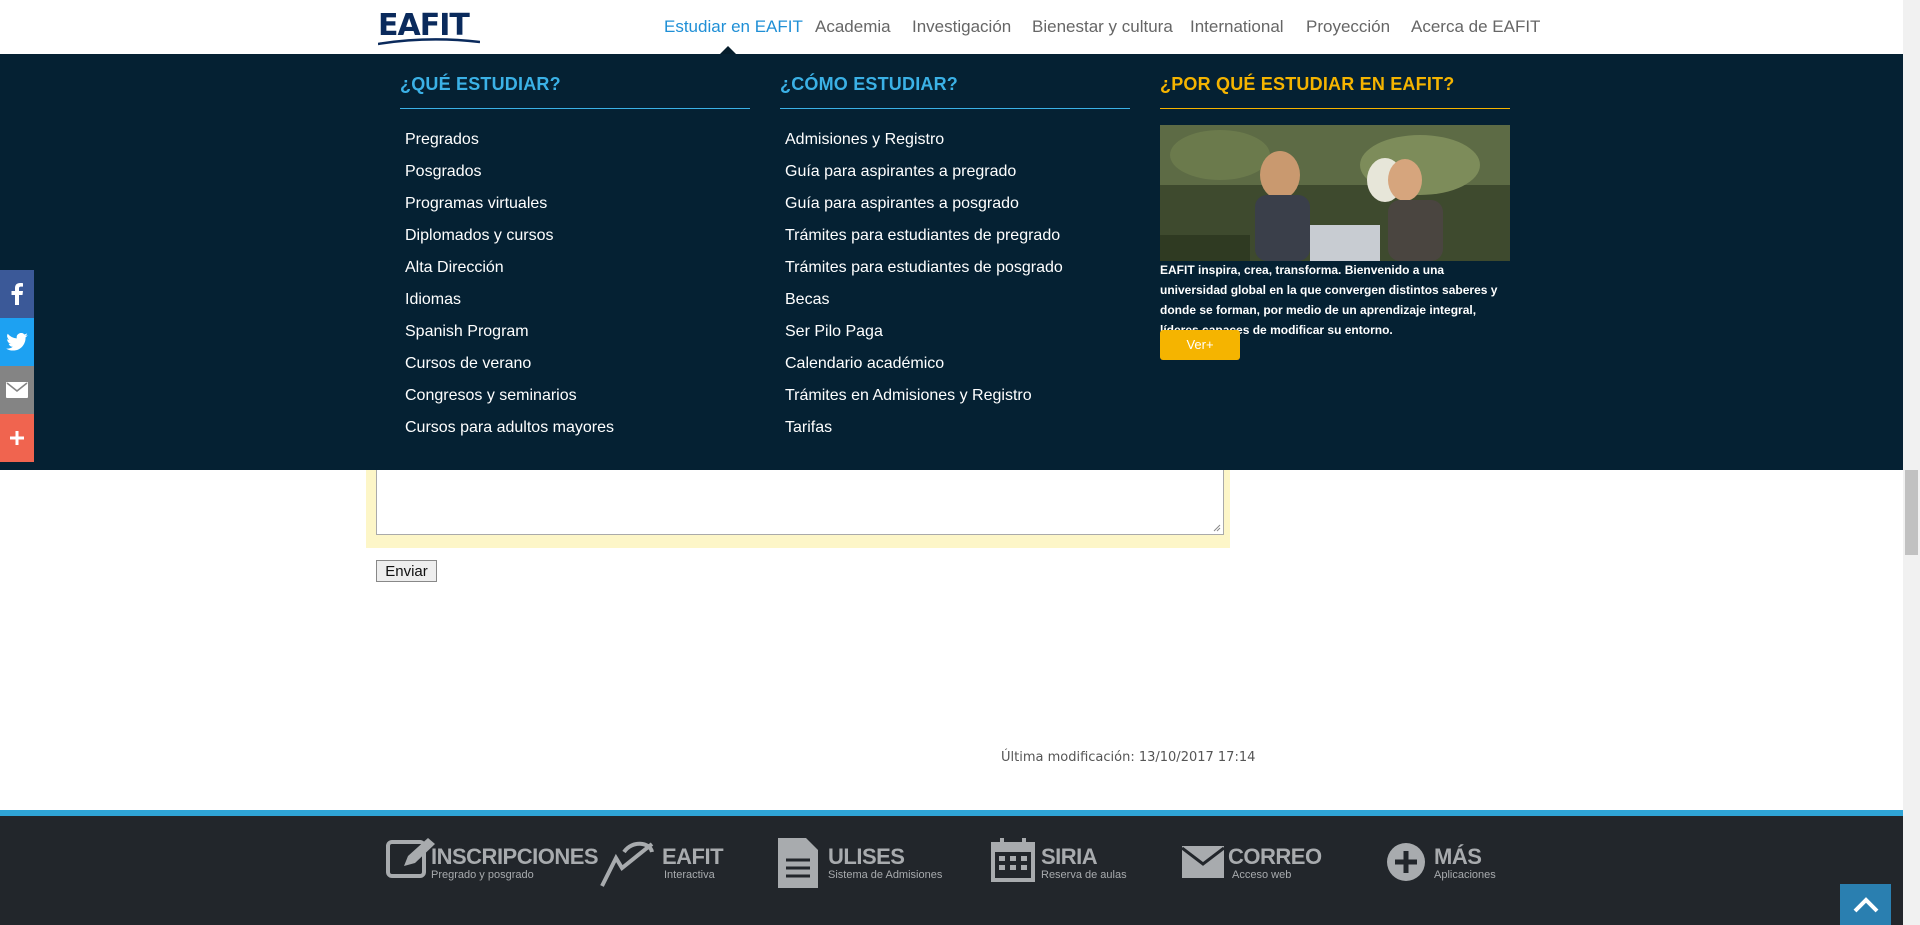 This screenshot has width=1920, height=925. I want to click on menu-item: Programas virtuales, so click(509, 204).